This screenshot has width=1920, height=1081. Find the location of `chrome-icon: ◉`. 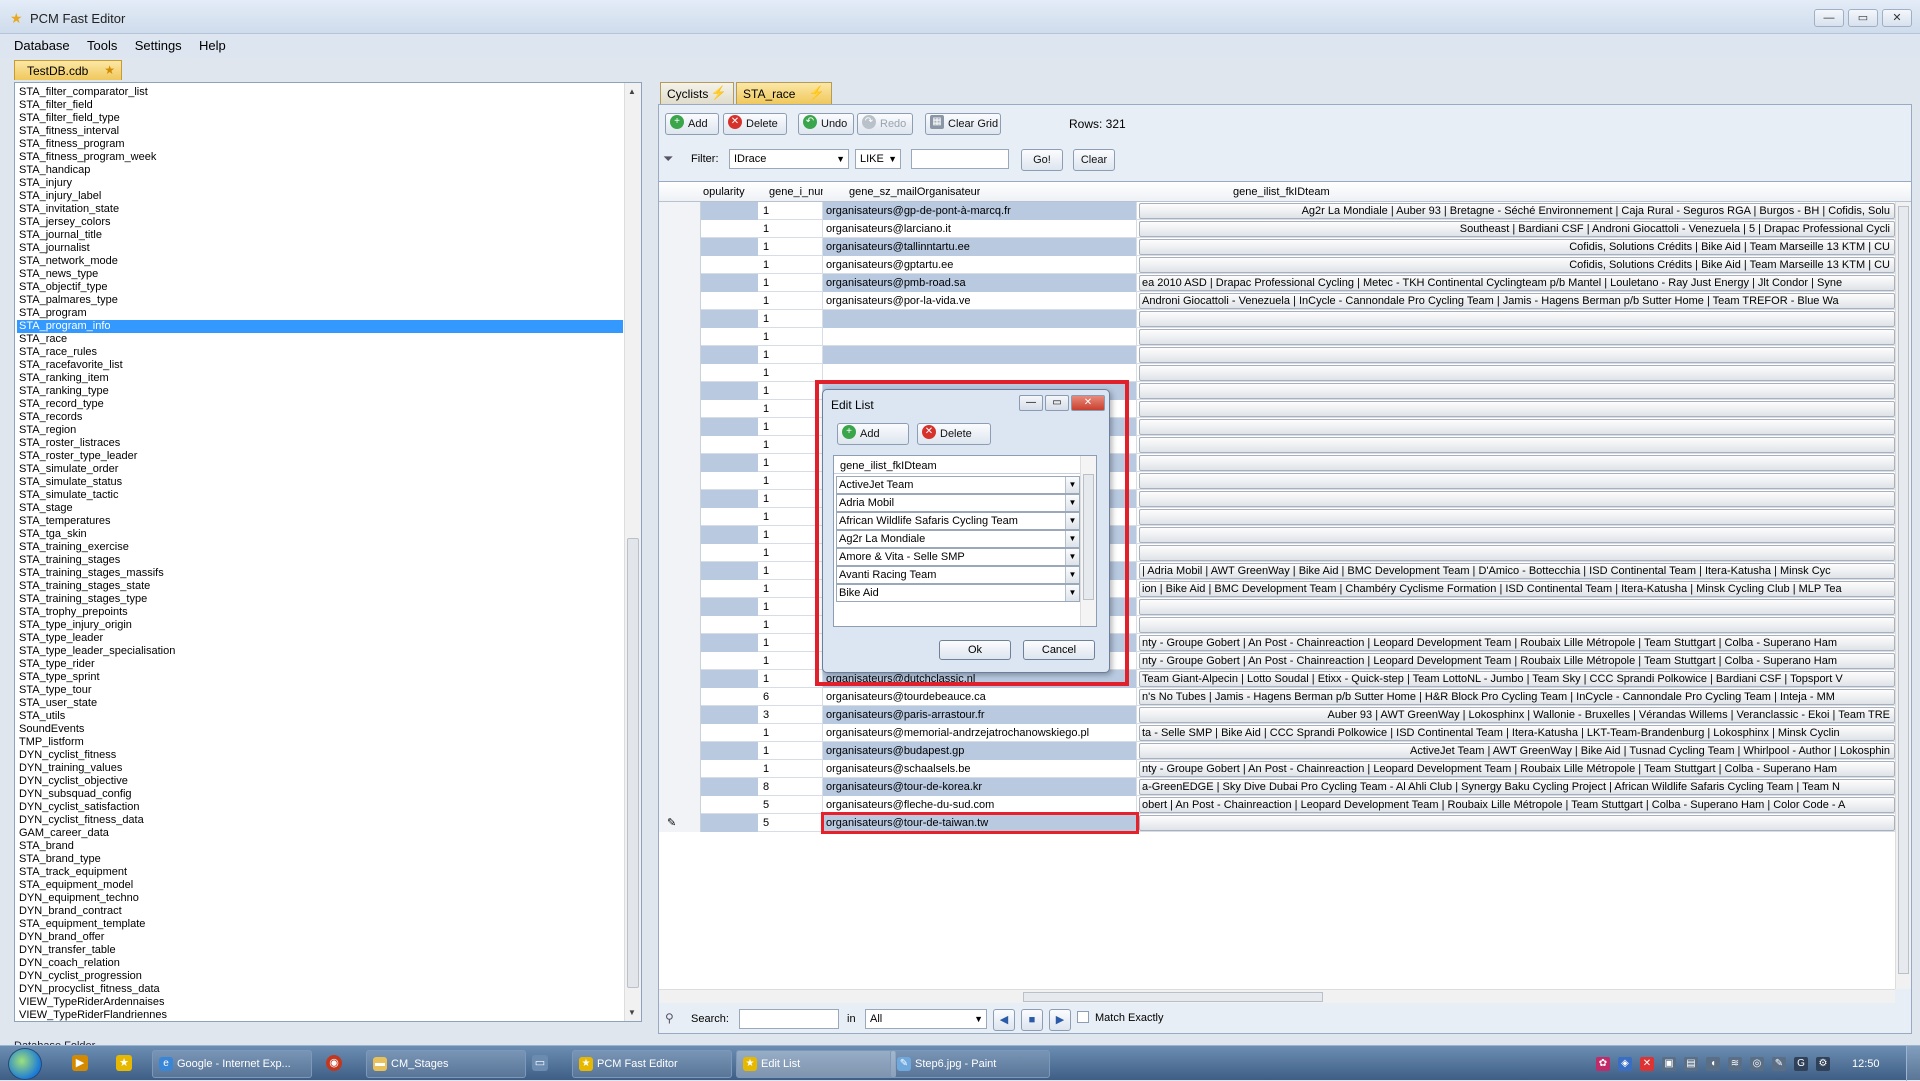

chrome-icon: ◉ is located at coordinates (334, 1063).